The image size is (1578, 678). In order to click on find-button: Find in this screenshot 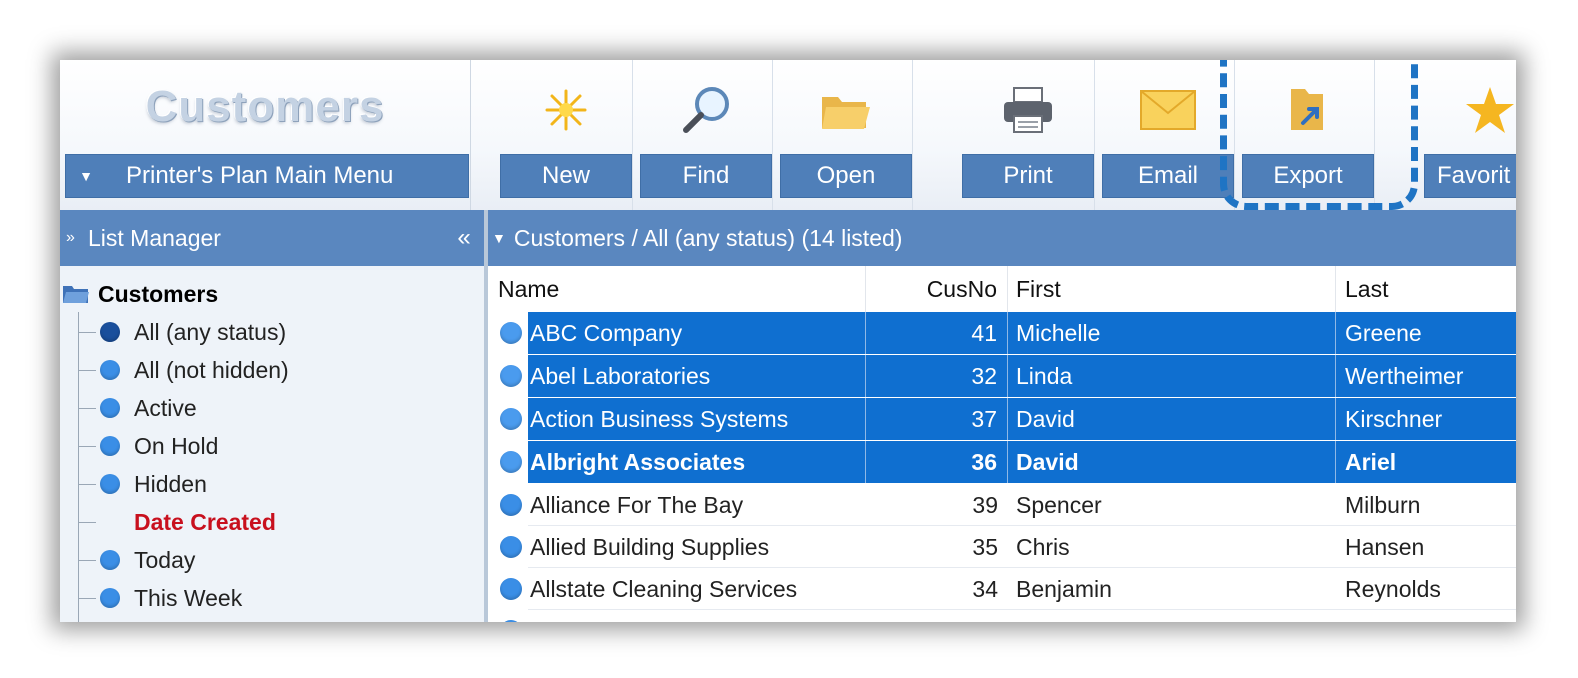, I will do `click(706, 135)`.